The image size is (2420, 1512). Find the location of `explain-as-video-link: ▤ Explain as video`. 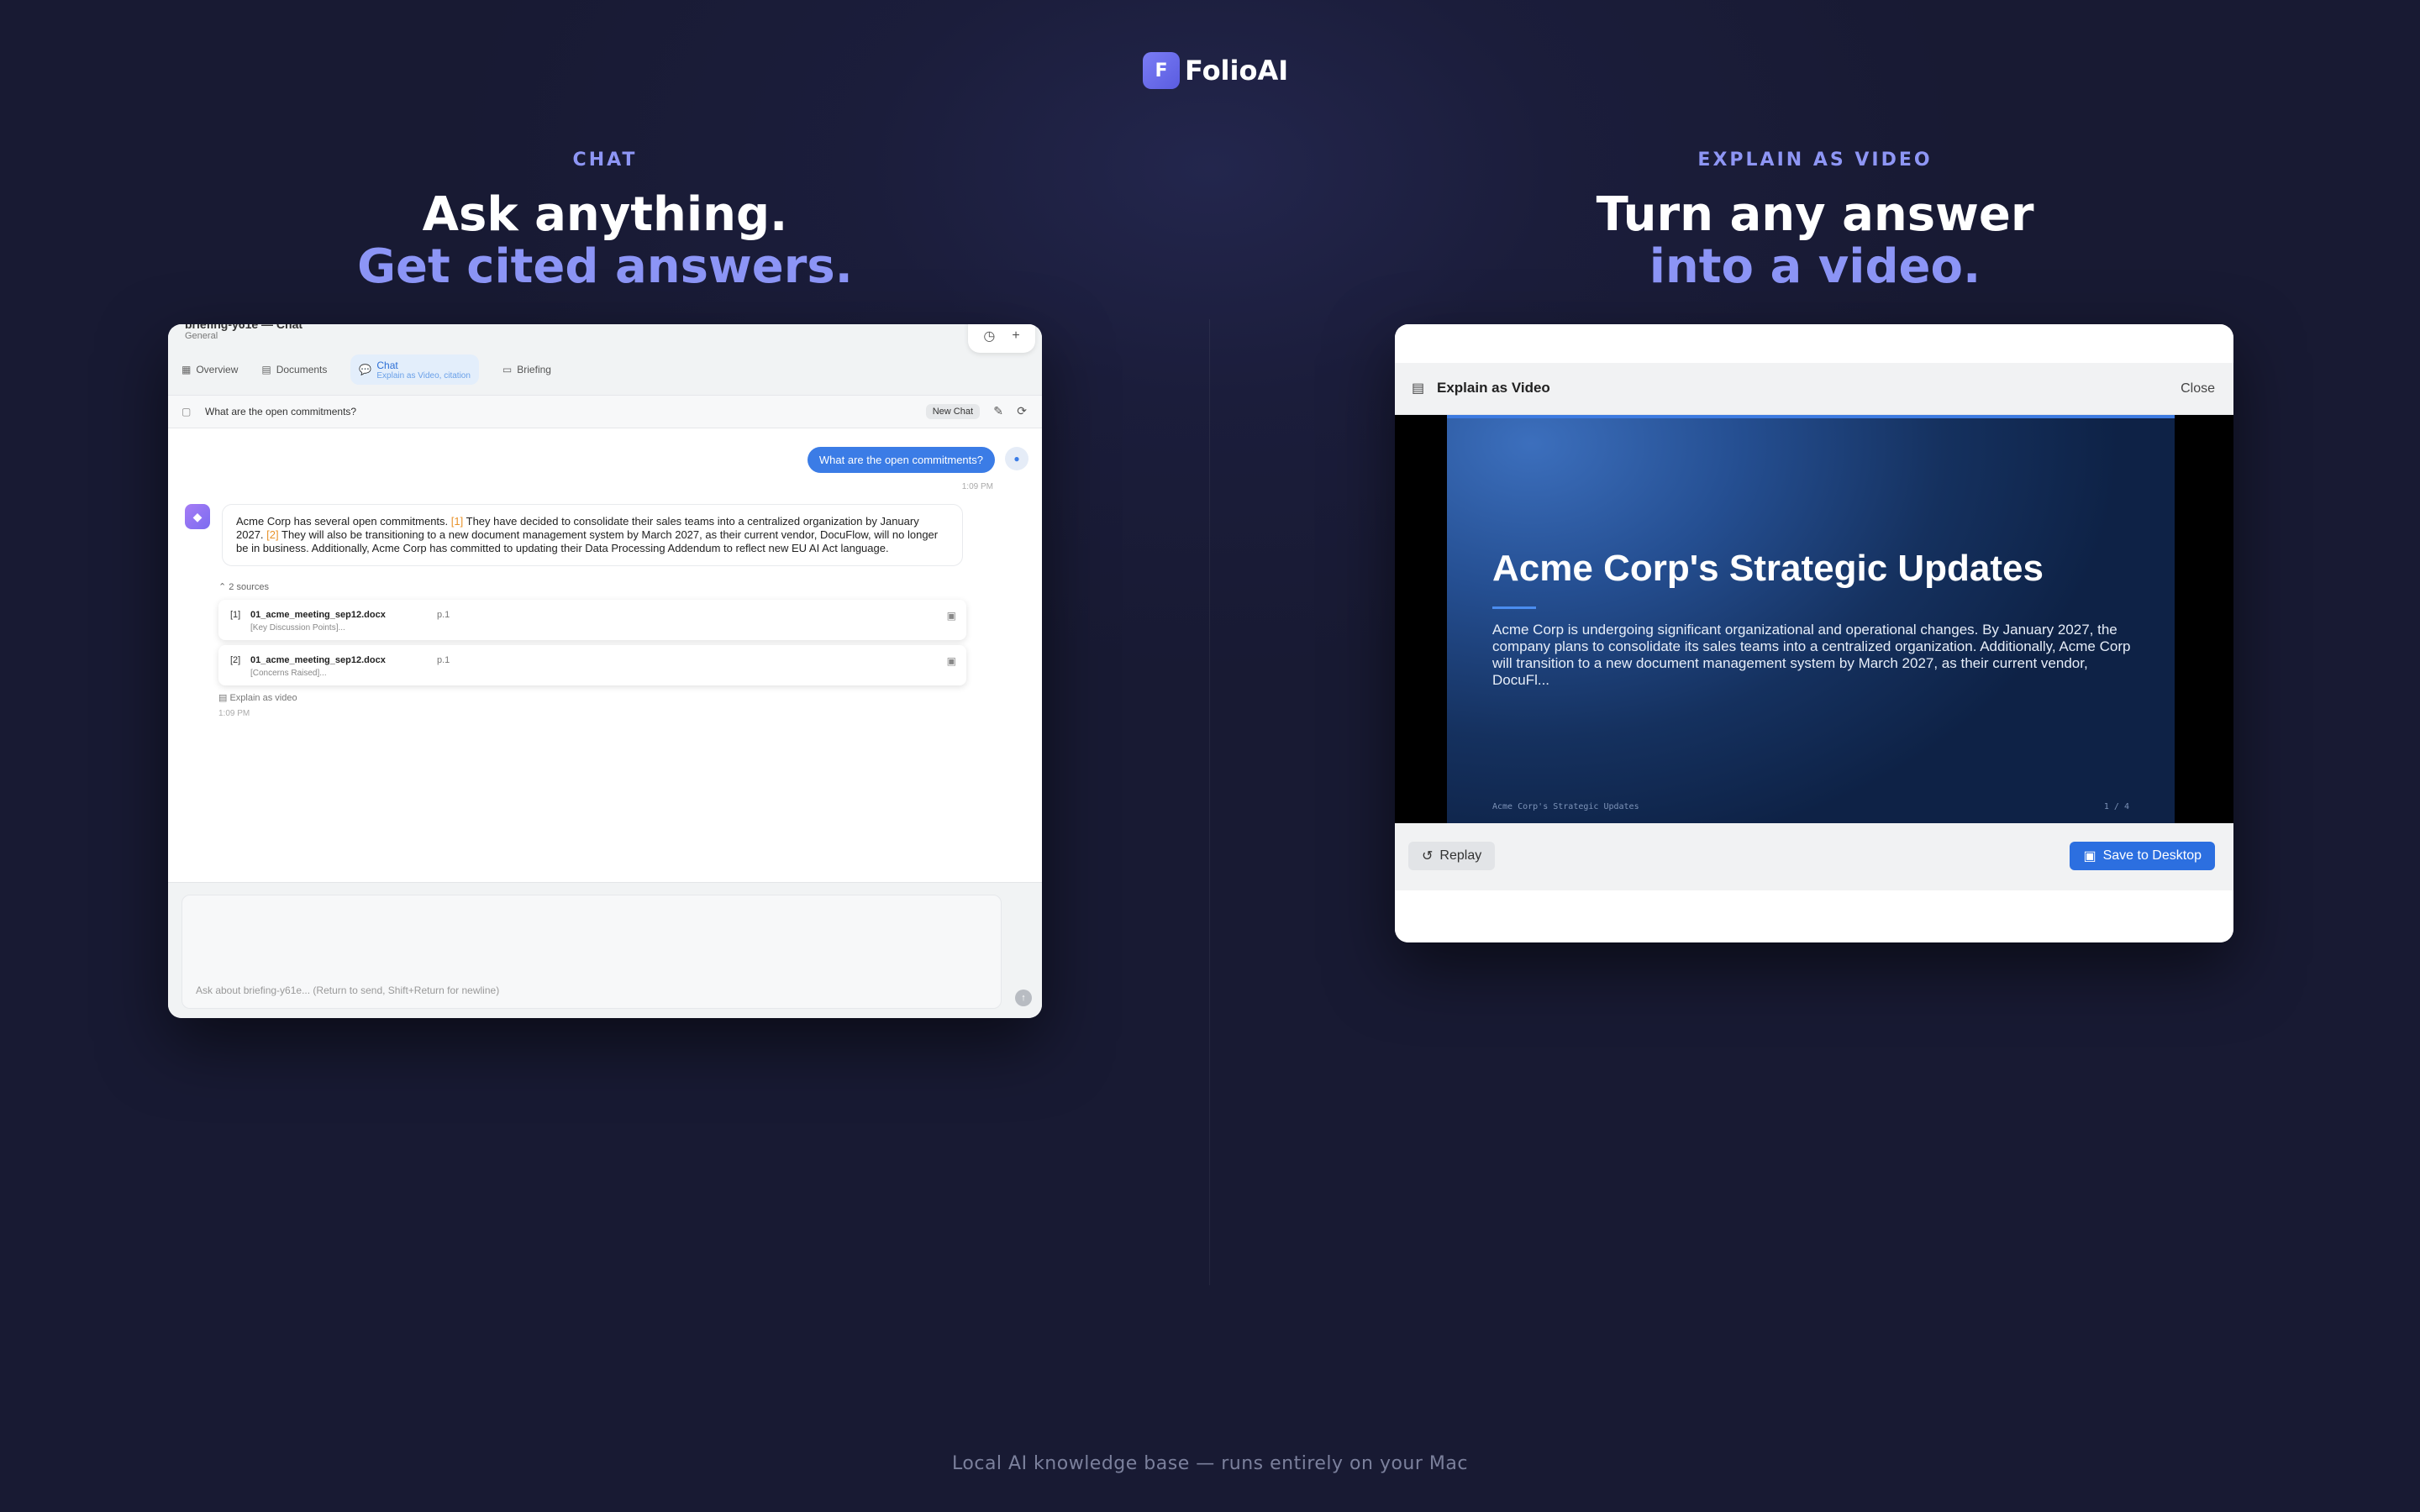

explain-as-video-link: ▤ Explain as video is located at coordinates (257, 697).